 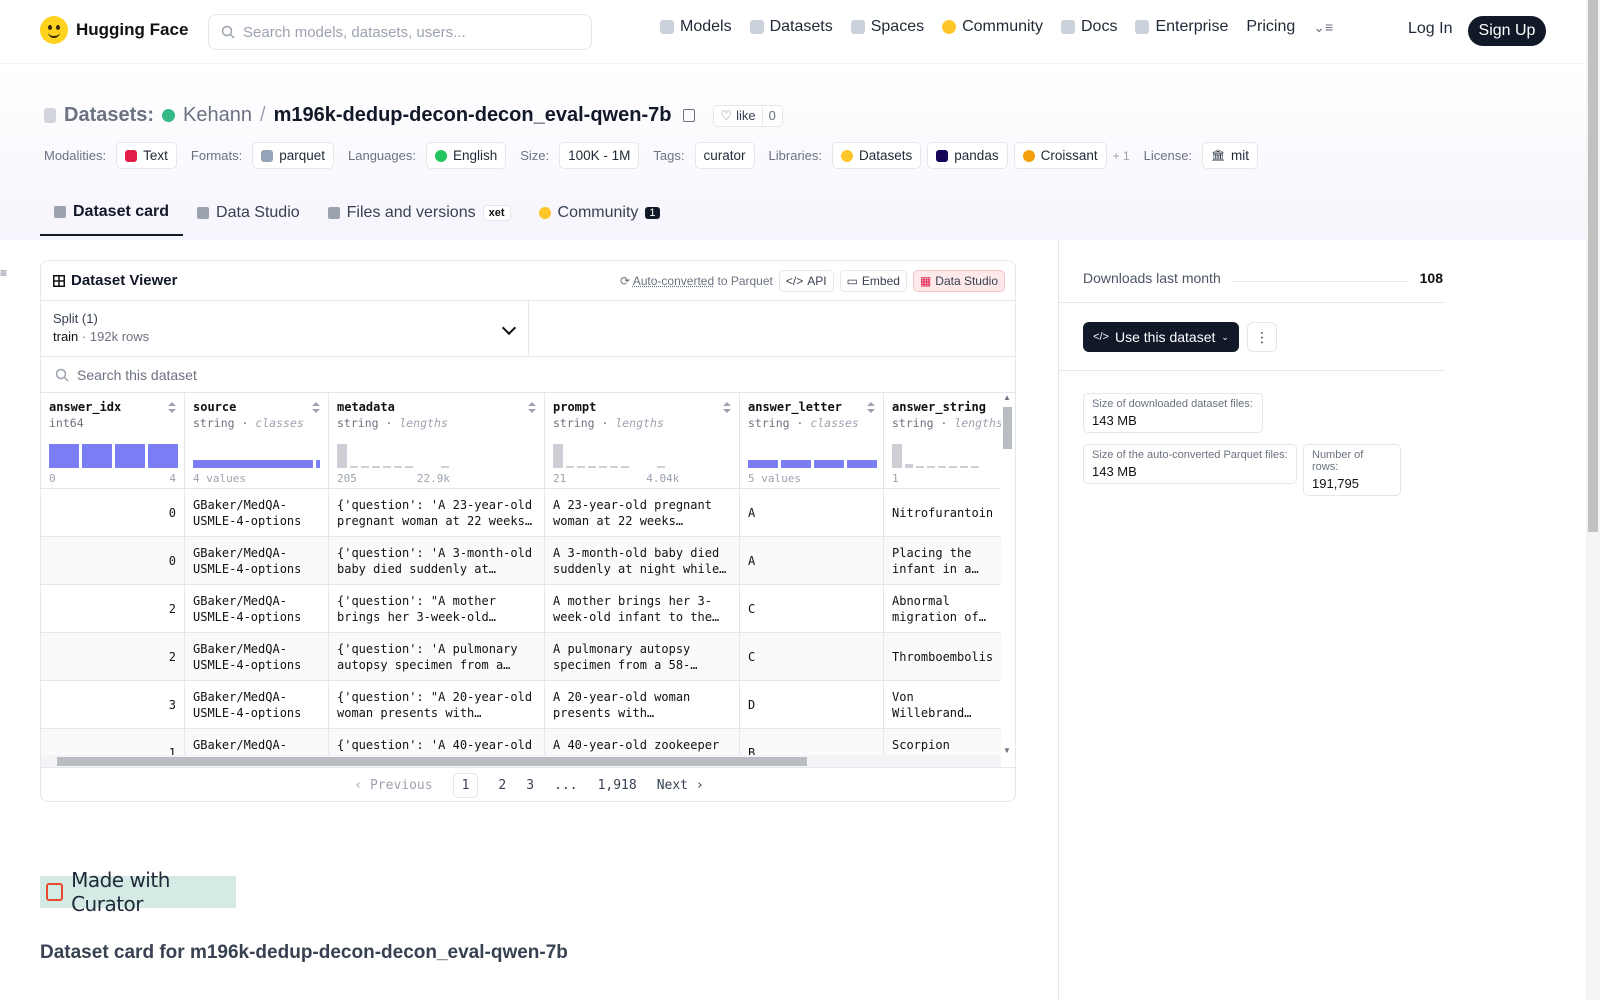 I want to click on previous-page: ‹ Previous, so click(x=393, y=785).